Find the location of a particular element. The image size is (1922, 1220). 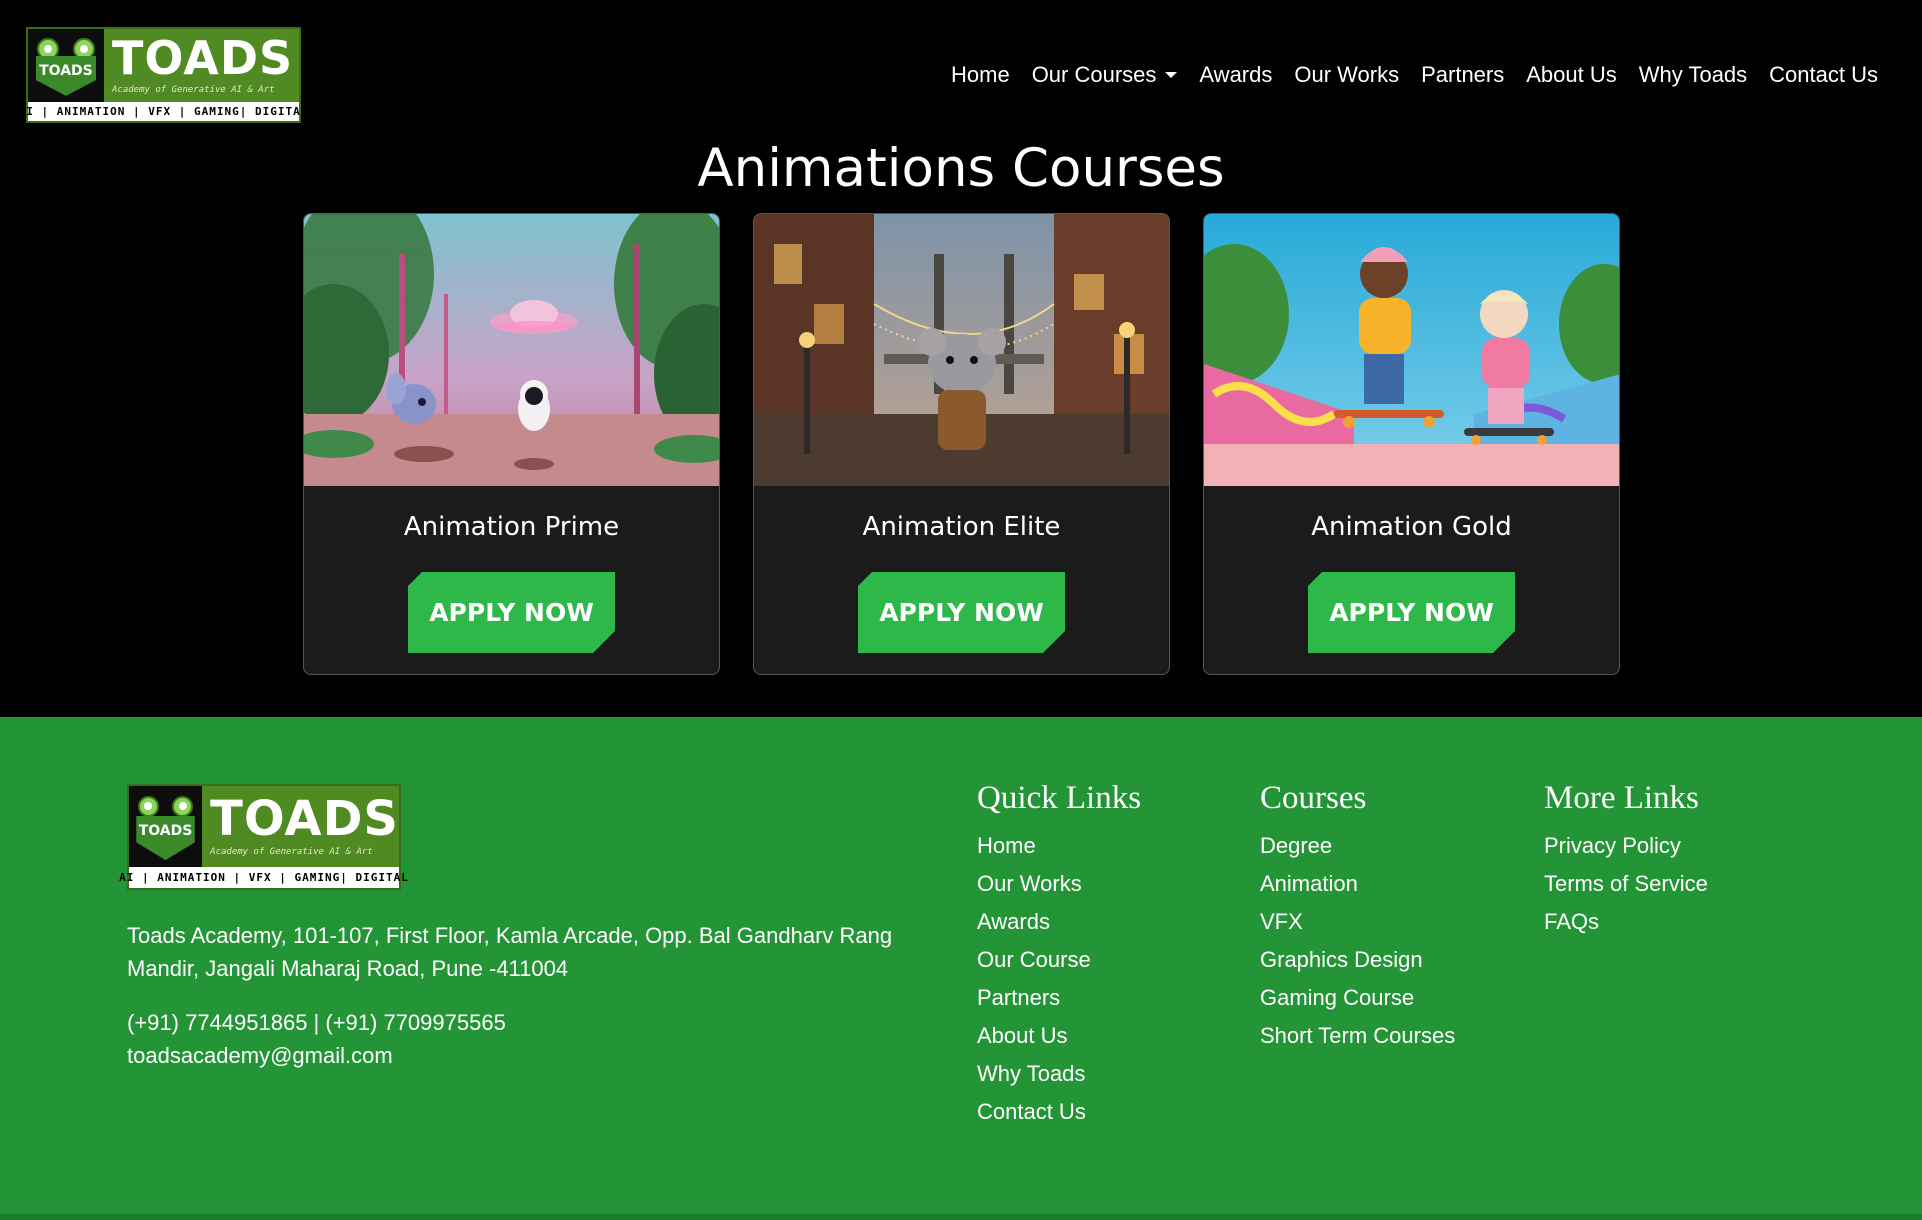

course-title: Animation Gold is located at coordinates (1411, 527).